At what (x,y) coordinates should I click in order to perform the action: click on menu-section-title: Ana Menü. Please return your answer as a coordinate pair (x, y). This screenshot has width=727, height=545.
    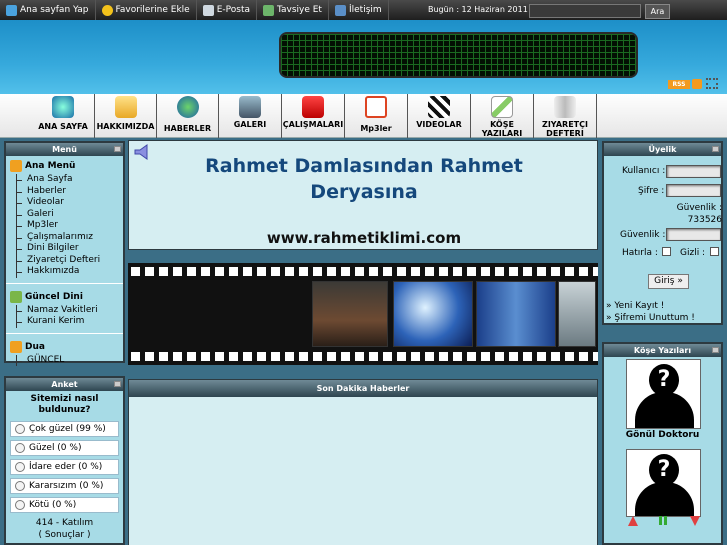
    Looking at the image, I should click on (64, 166).